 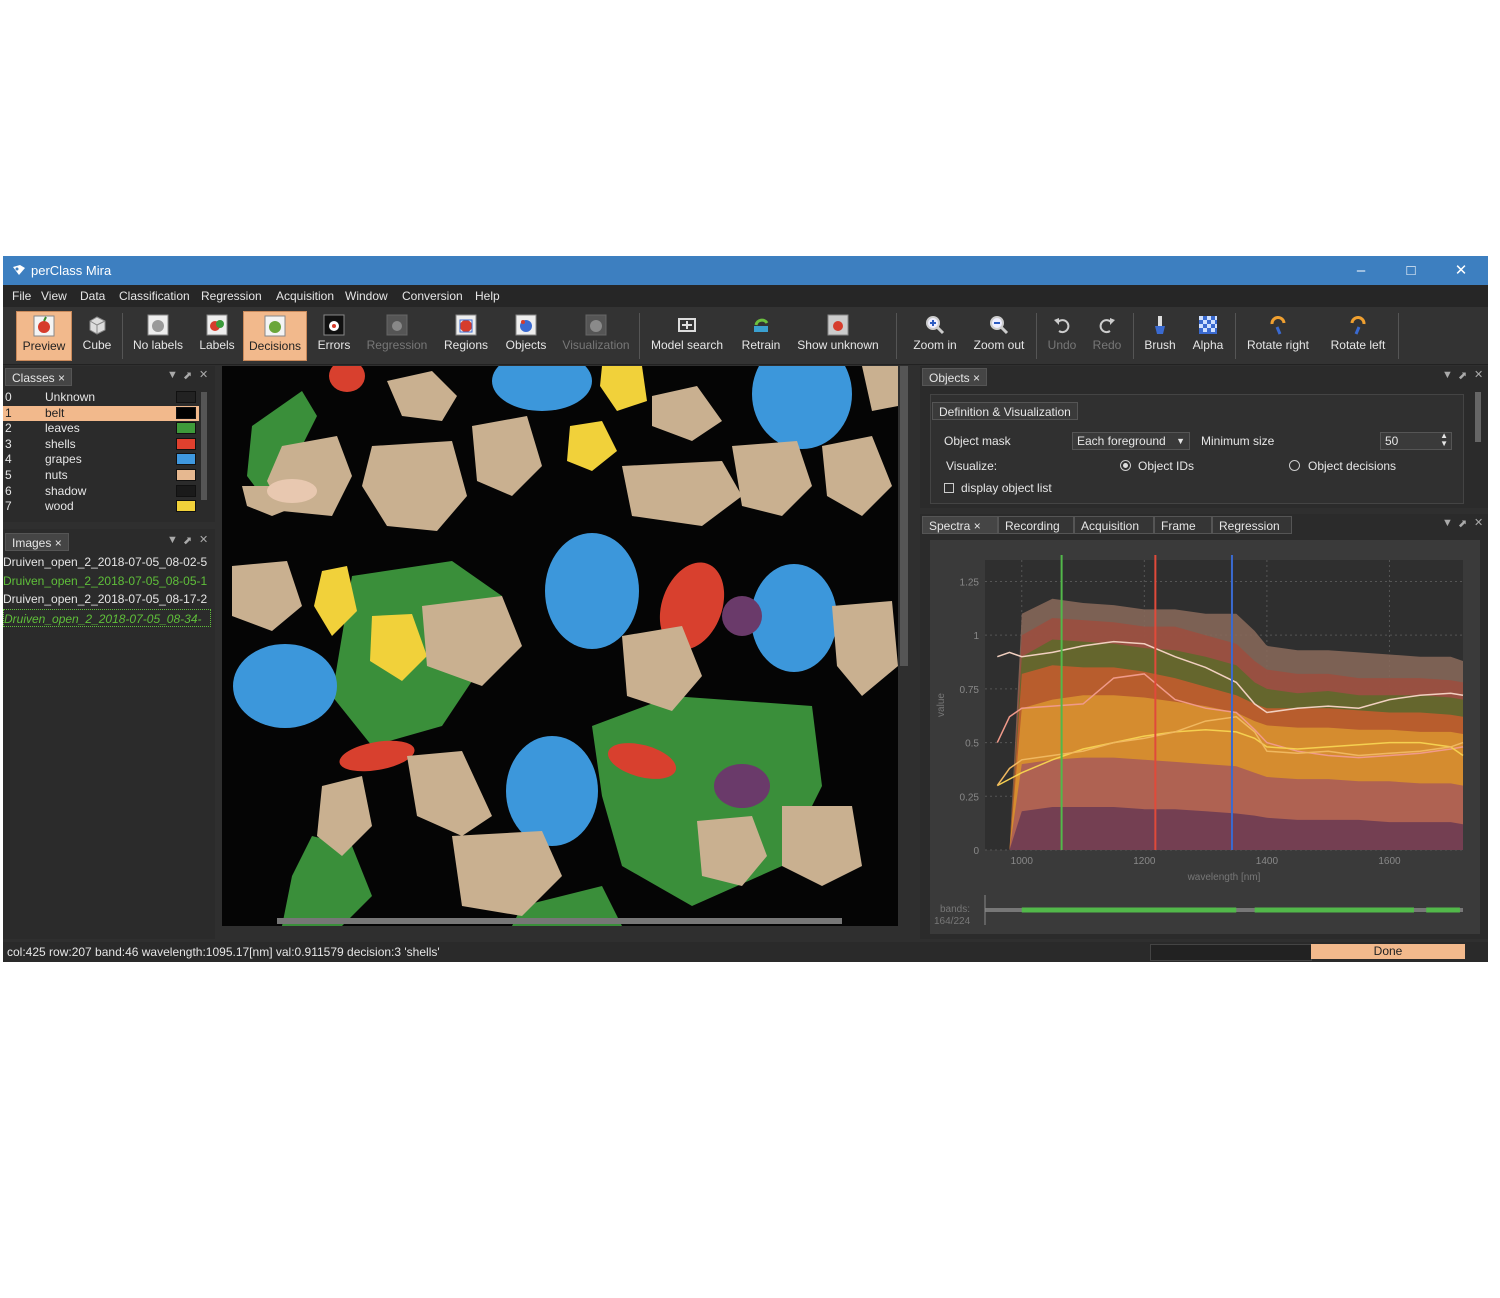 I want to click on model-search-button: Model search, so click(x=687, y=336).